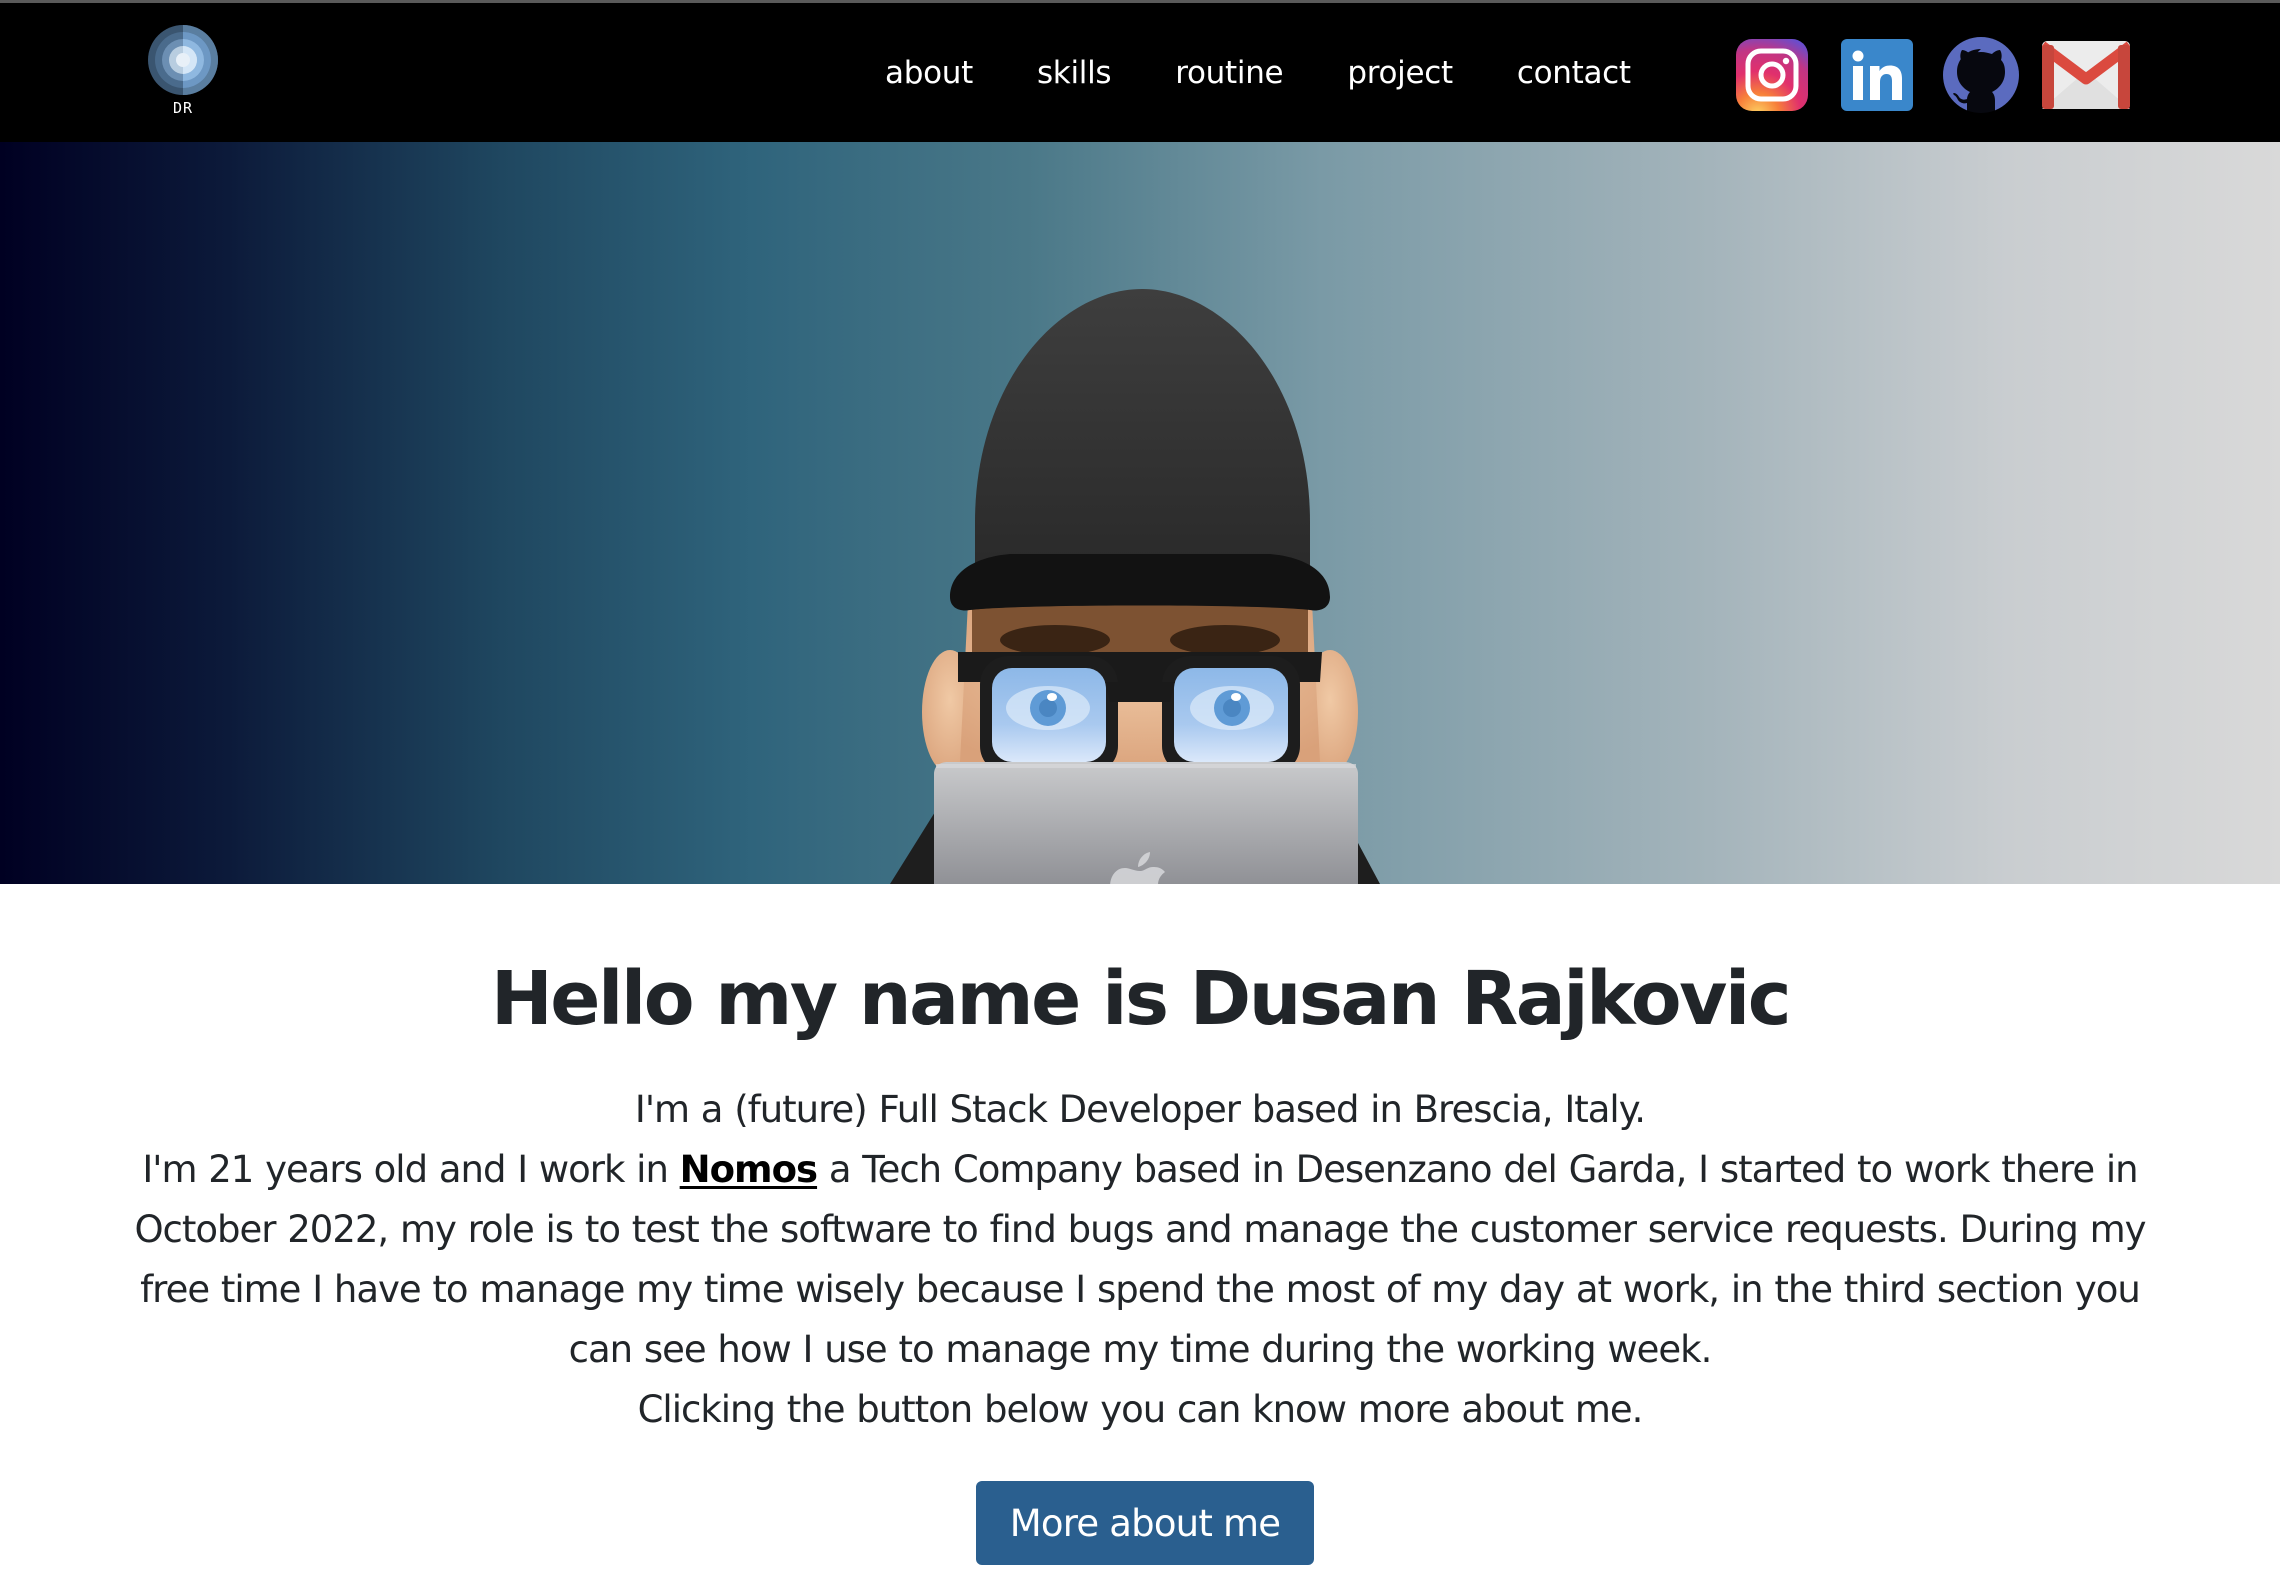 The image size is (2280, 1580). I want to click on linkedin-link, so click(1877, 75).